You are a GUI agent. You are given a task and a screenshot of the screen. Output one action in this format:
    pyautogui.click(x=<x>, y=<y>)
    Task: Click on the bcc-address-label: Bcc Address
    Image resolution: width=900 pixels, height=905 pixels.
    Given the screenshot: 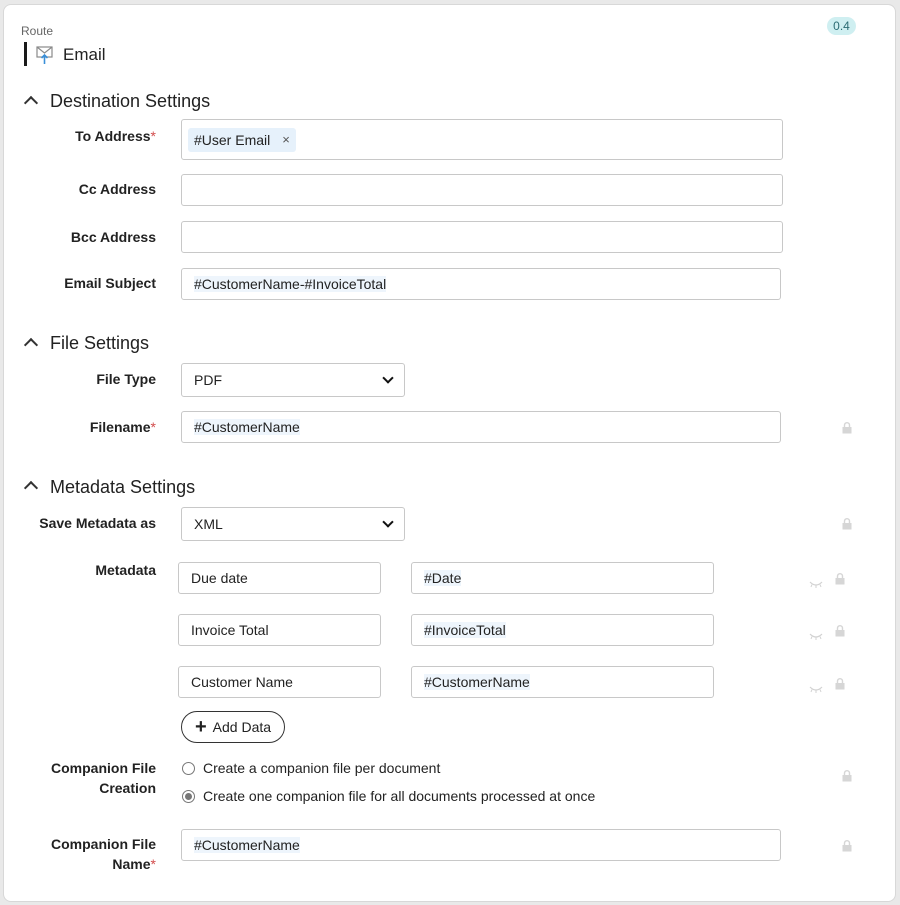 What is the action you would take?
    pyautogui.click(x=113, y=237)
    